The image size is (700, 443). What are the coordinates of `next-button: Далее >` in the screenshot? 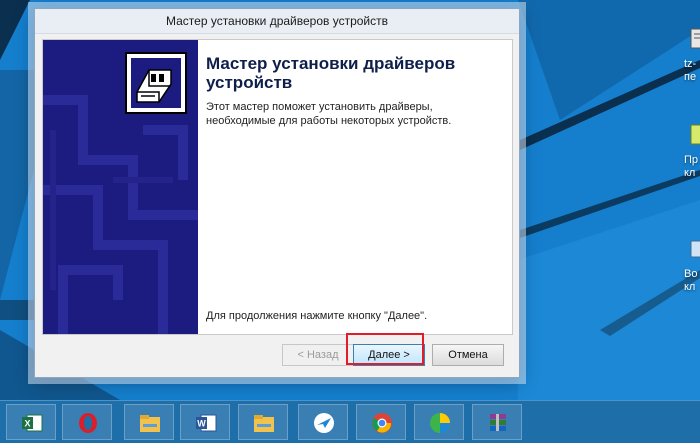 It's located at (389, 355).